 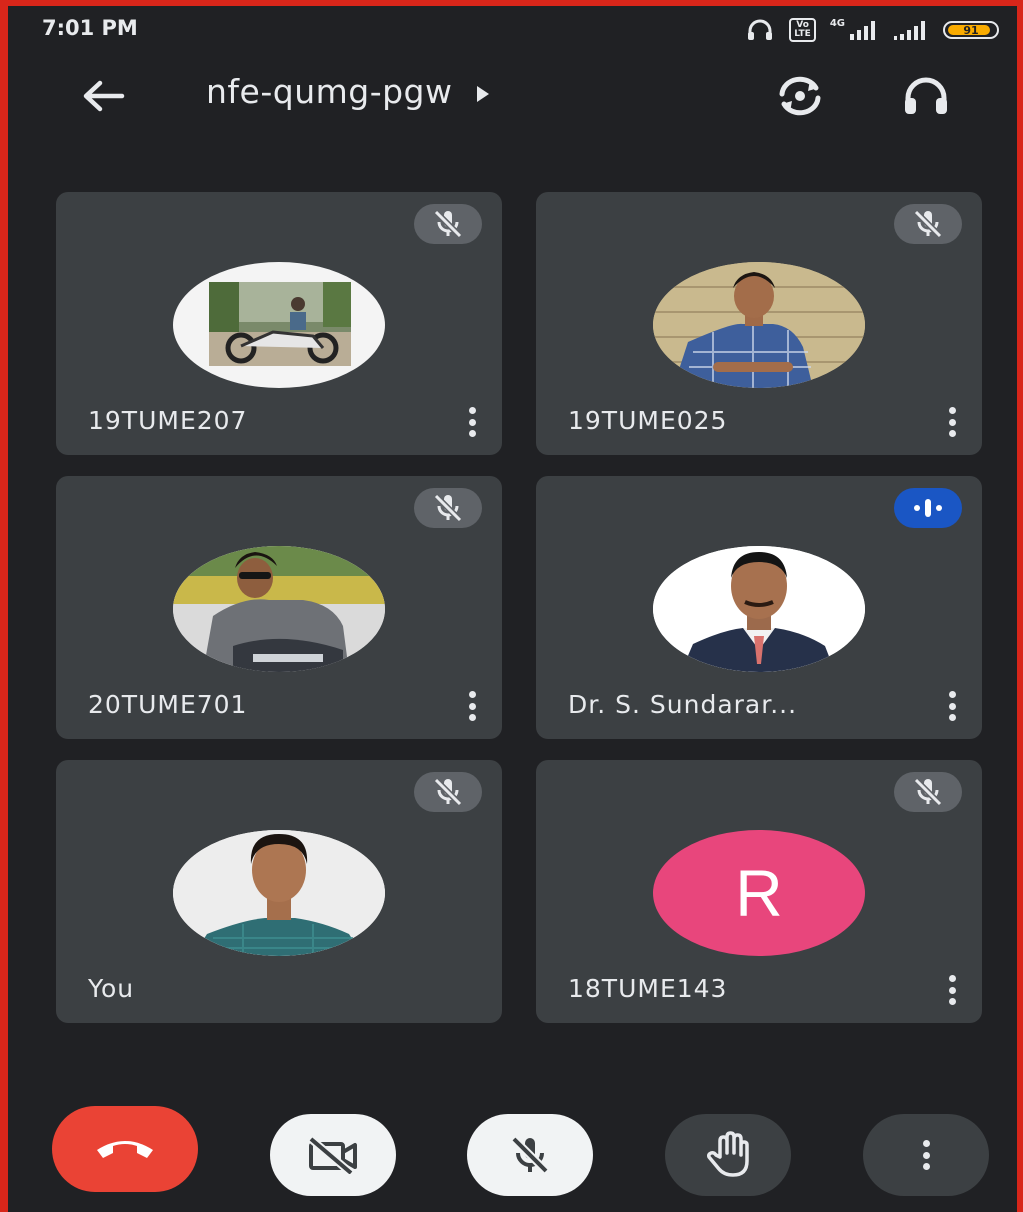 I want to click on battery-level: 91, so click(x=971, y=30).